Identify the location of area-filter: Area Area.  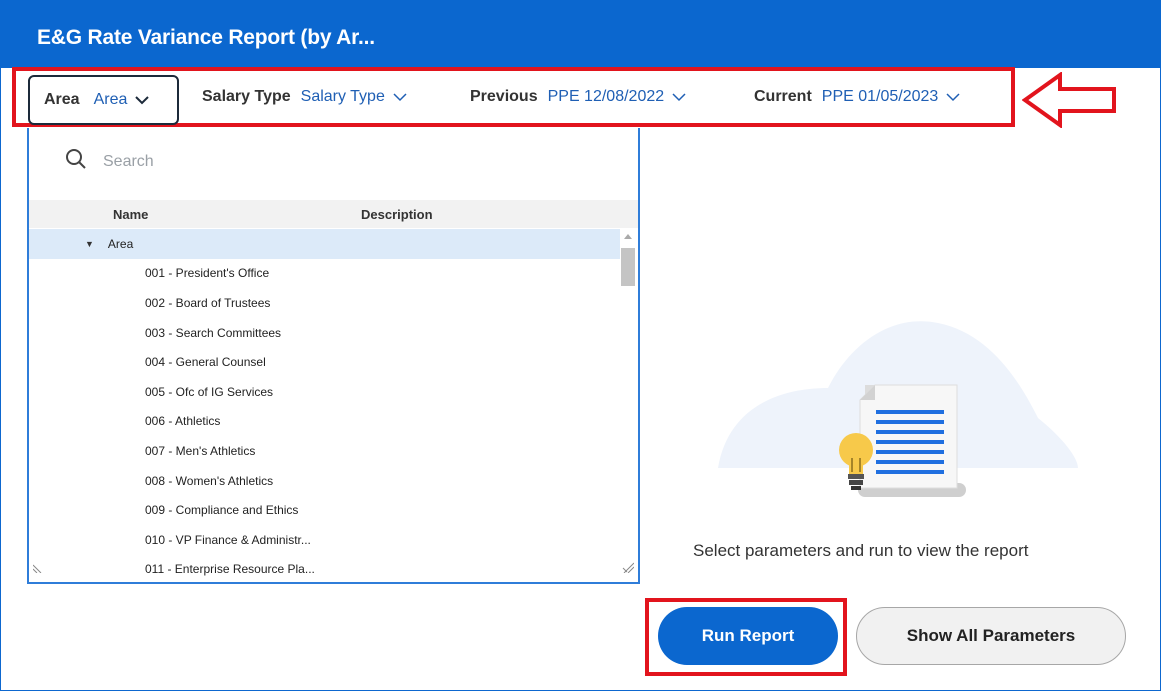
(103, 100).